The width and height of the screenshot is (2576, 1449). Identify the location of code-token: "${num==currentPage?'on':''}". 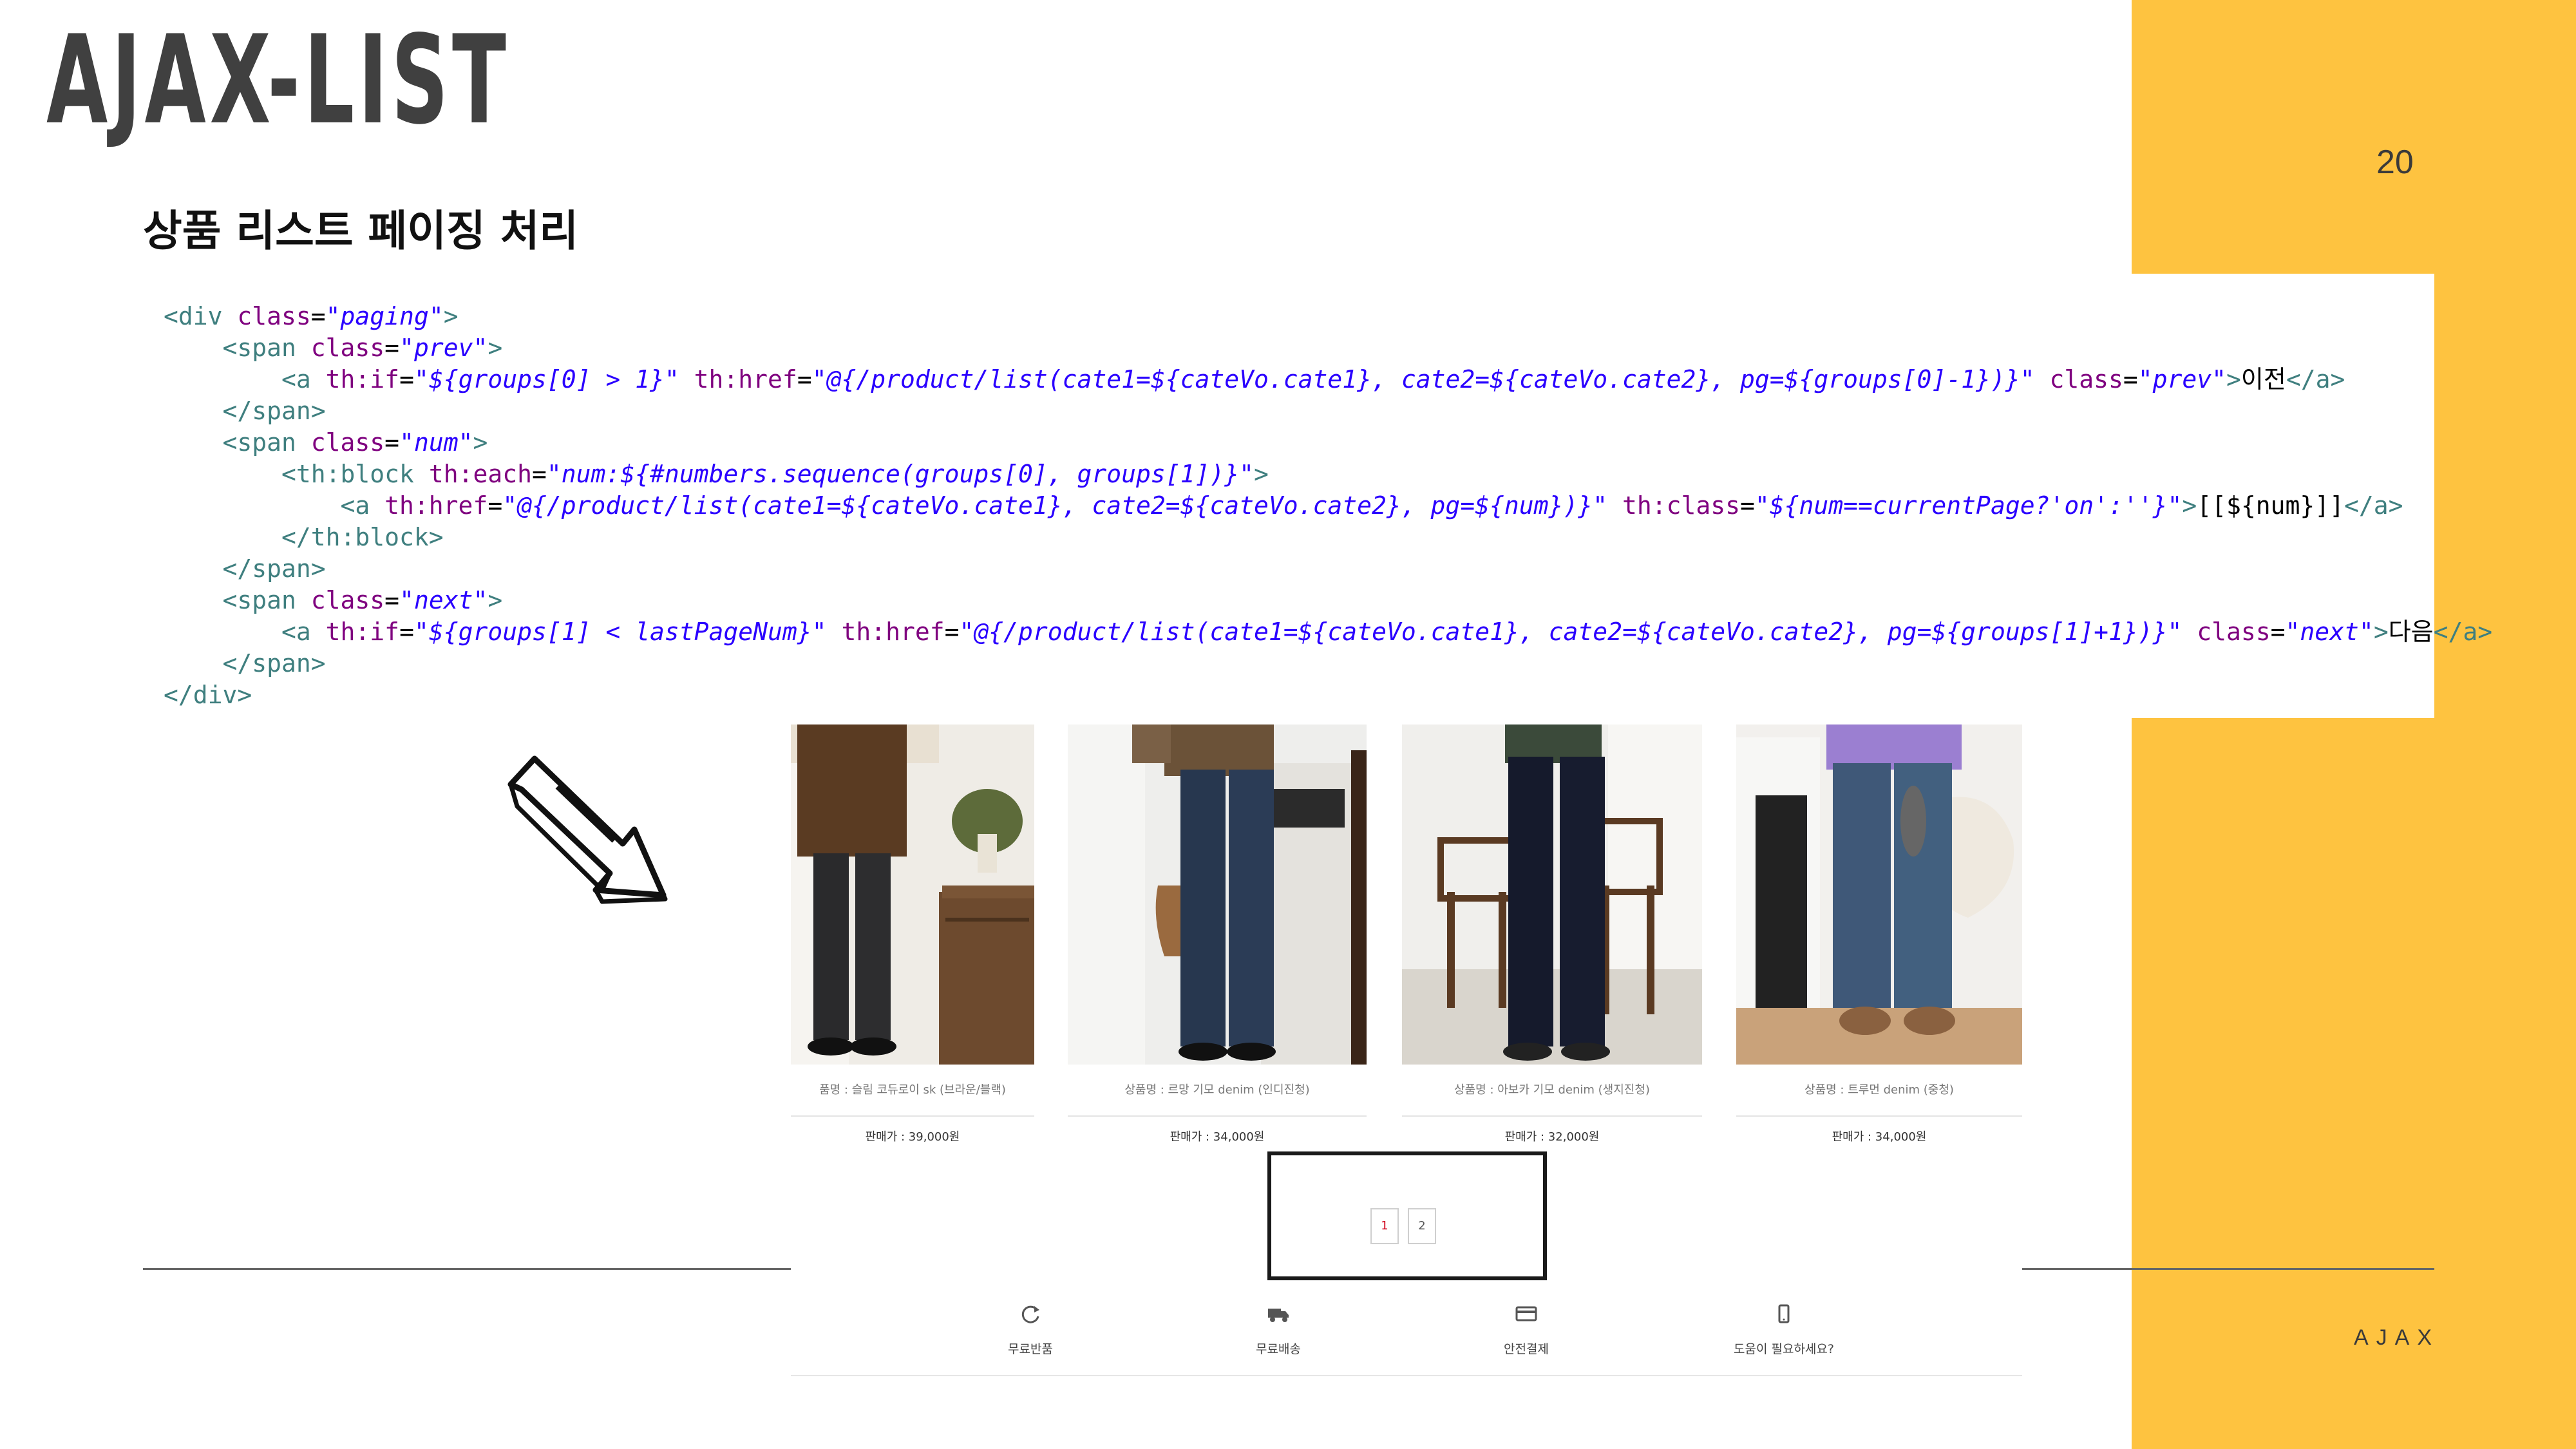
(1969, 506).